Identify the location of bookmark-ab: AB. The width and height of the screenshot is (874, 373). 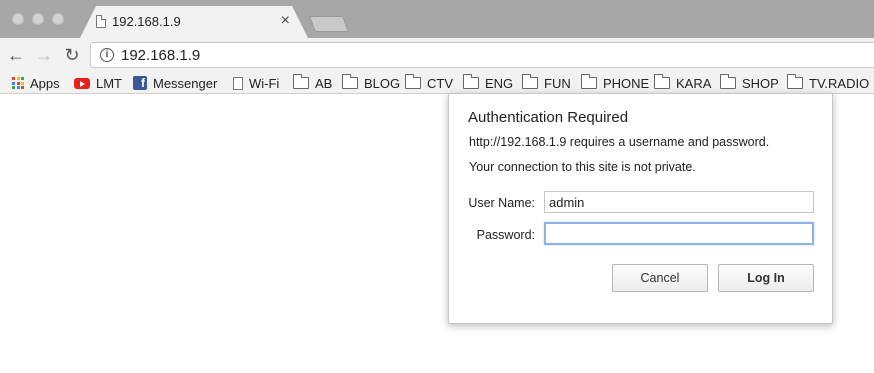
(313, 82).